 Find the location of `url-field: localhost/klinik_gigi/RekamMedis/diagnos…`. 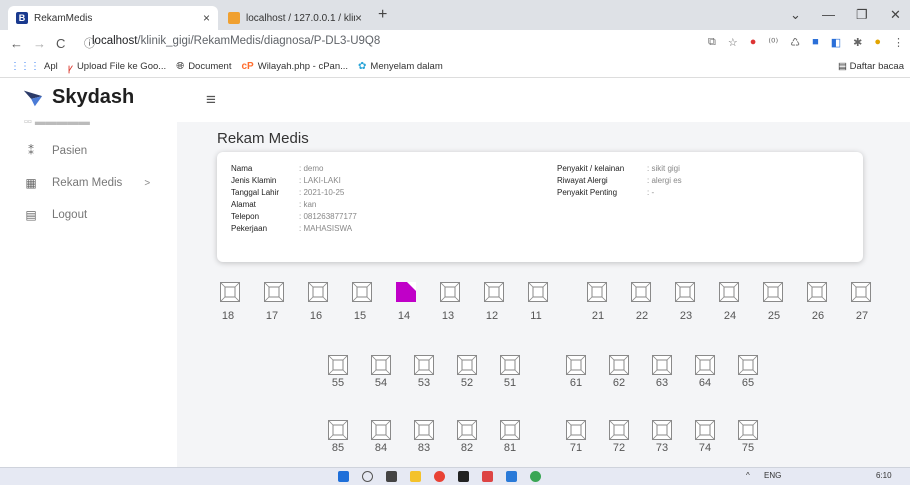

url-field: localhost/klinik_gigi/RekamMedis/diagnos… is located at coordinates (236, 41).